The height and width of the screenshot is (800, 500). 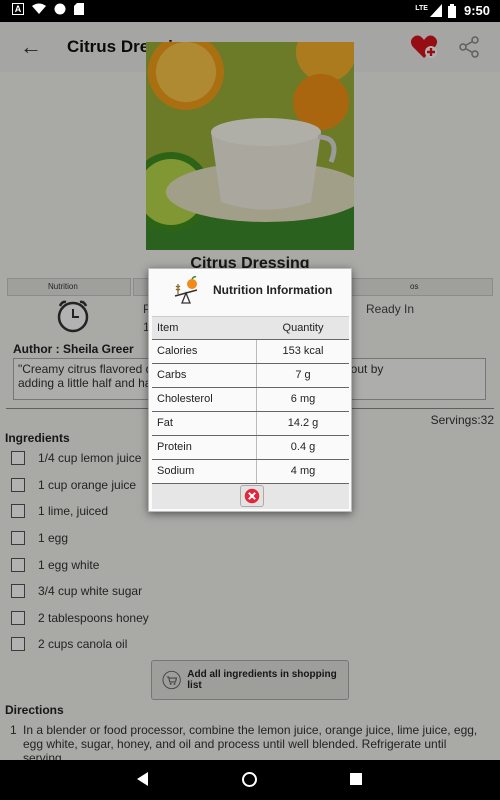 I want to click on close-dialog-icon, so click(x=252, y=496).